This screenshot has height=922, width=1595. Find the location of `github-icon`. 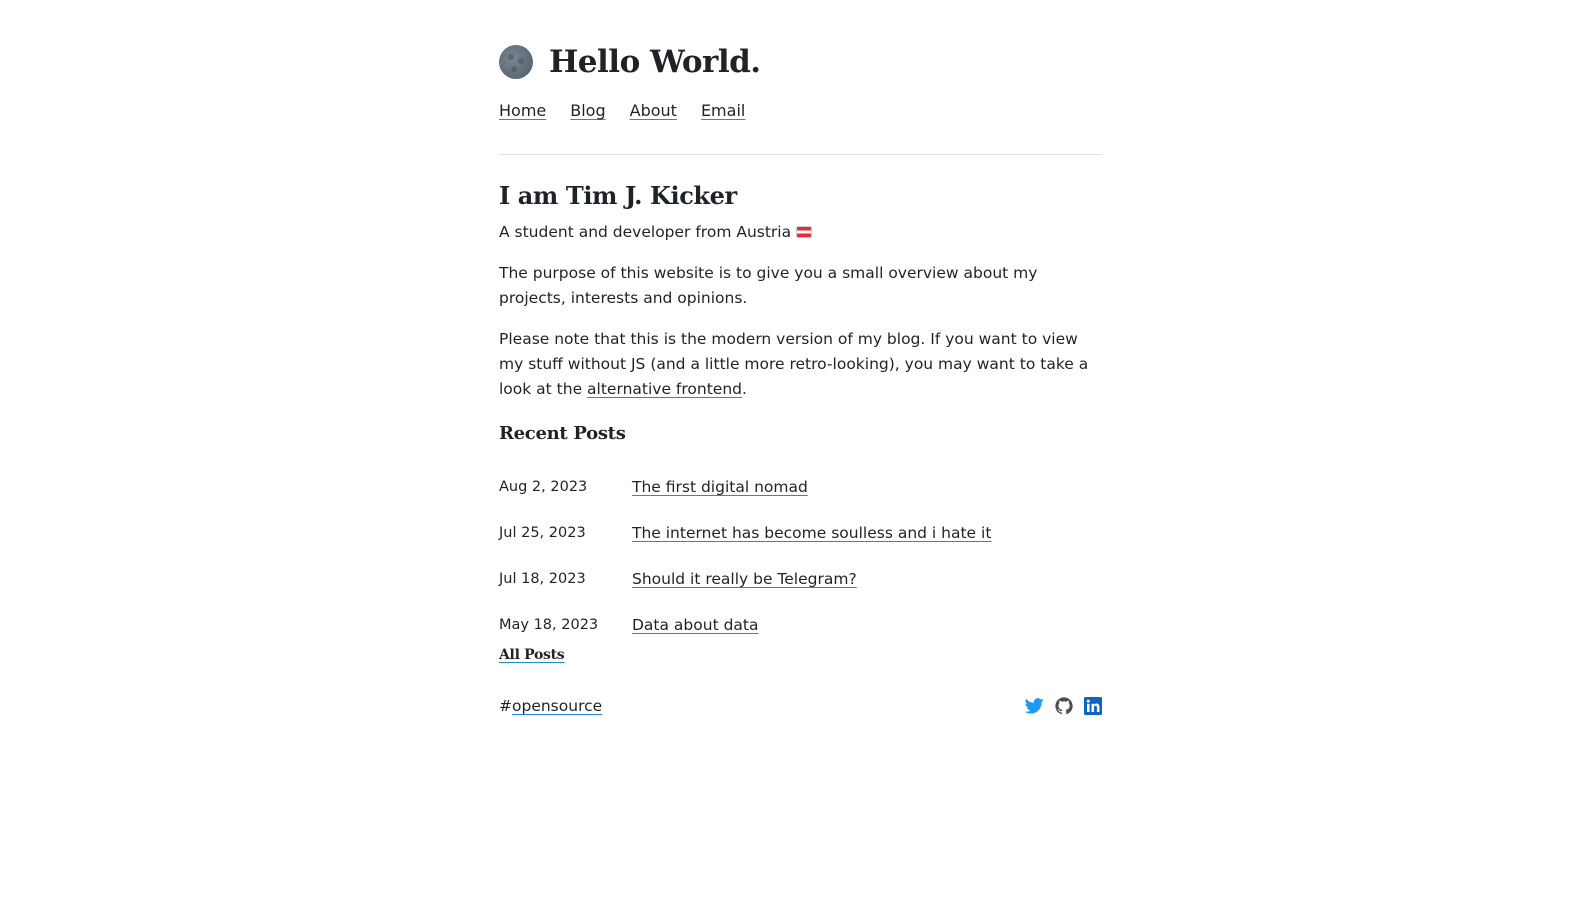

github-icon is located at coordinates (1064, 706).